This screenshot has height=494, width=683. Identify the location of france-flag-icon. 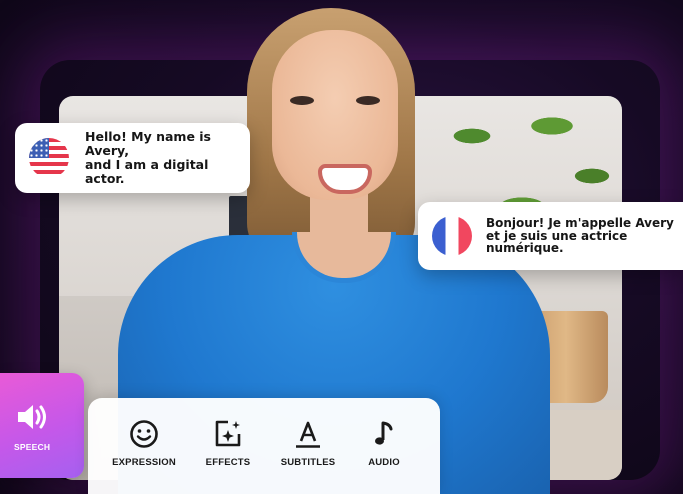
(452, 236).